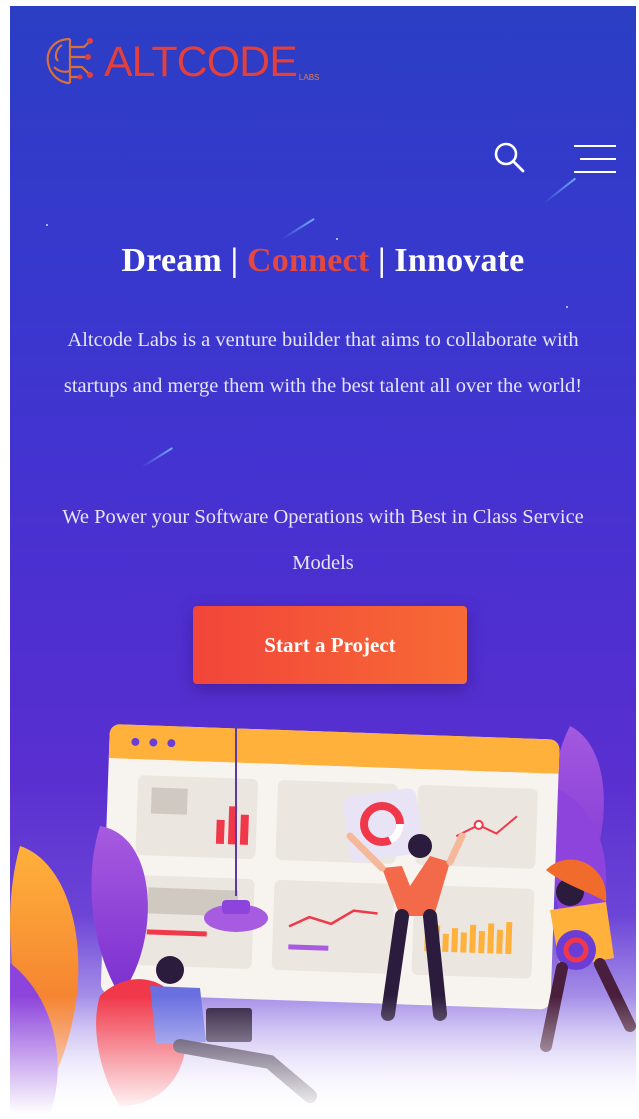 This screenshot has width=639, height=1119. What do you see at coordinates (447, 260) in the screenshot?
I see `headline-innovate: | Innovate` at bounding box center [447, 260].